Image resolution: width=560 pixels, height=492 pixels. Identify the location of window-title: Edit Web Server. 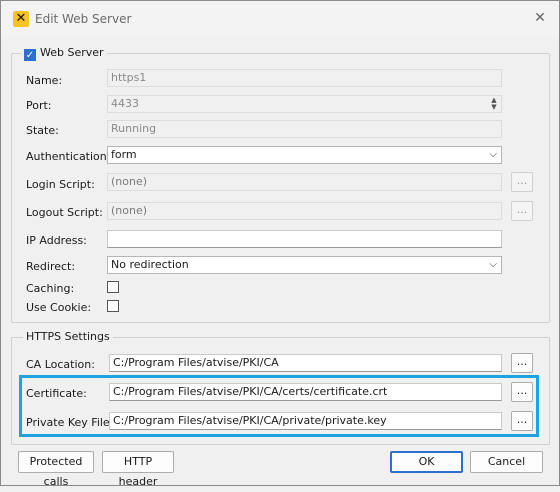
(83, 19).